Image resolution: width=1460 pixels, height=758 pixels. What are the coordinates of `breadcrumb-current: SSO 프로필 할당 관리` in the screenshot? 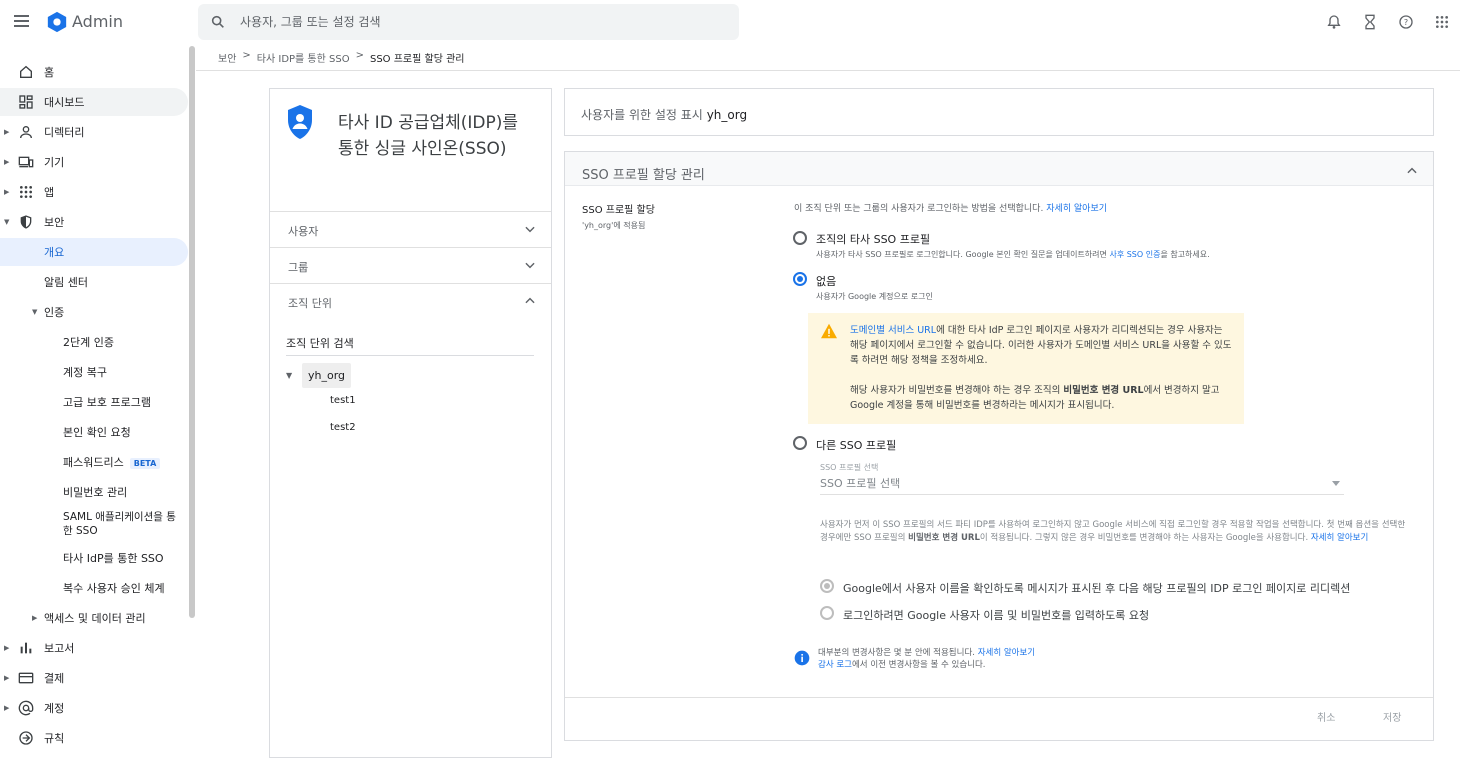 It's located at (417, 59).